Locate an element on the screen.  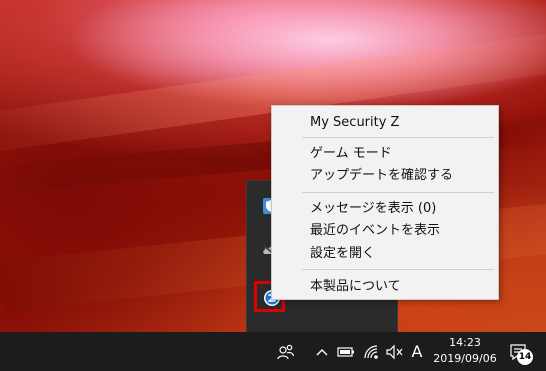
notification-count-badge: 14 is located at coordinates (525, 357).